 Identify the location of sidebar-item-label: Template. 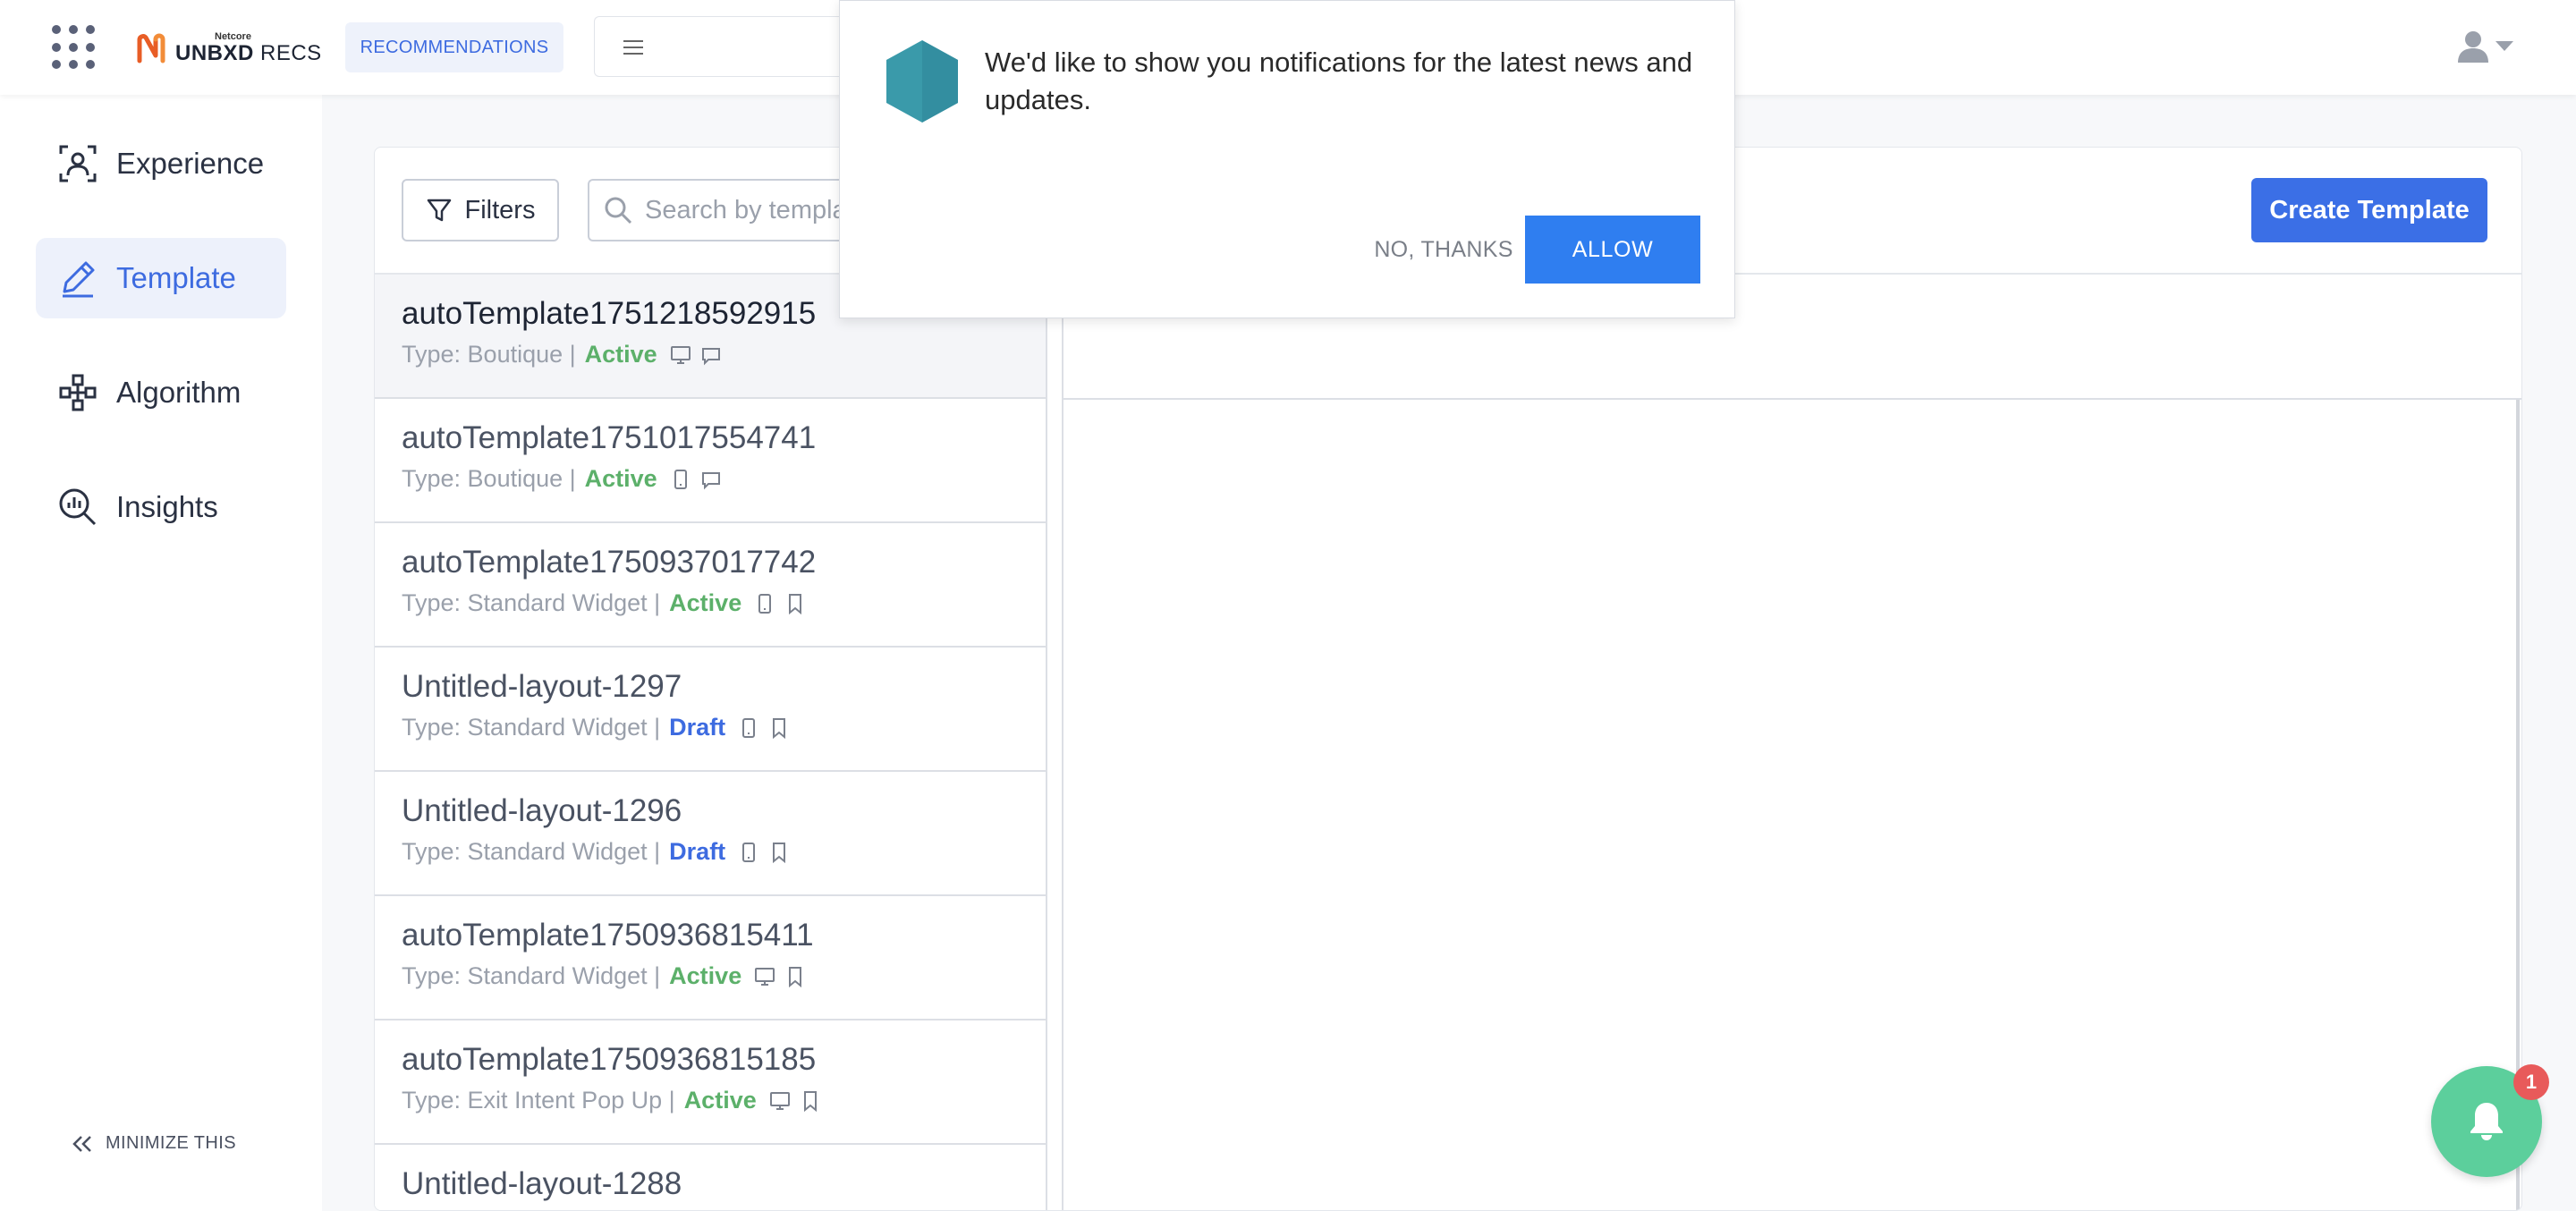
(176, 277).